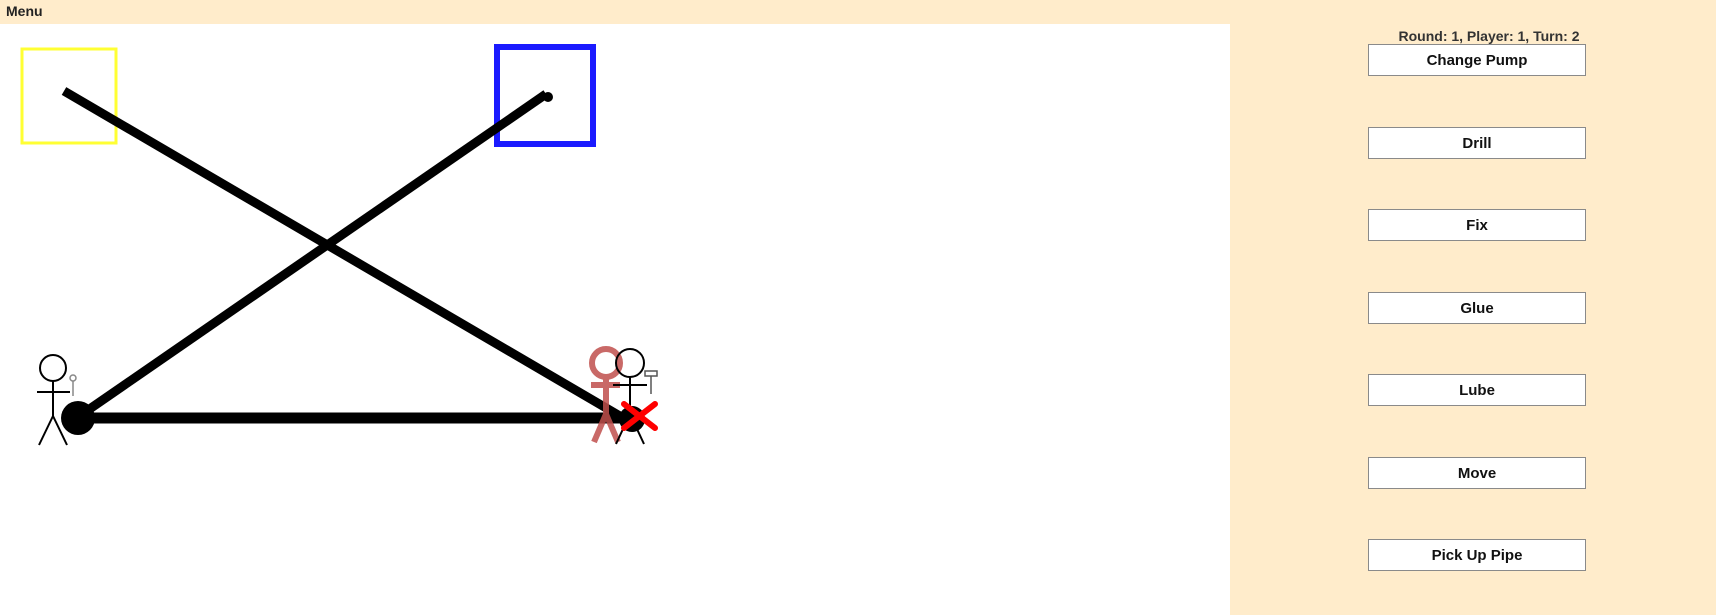  What do you see at coordinates (53, 400) in the screenshot?
I see `player-left-stickman-icon` at bounding box center [53, 400].